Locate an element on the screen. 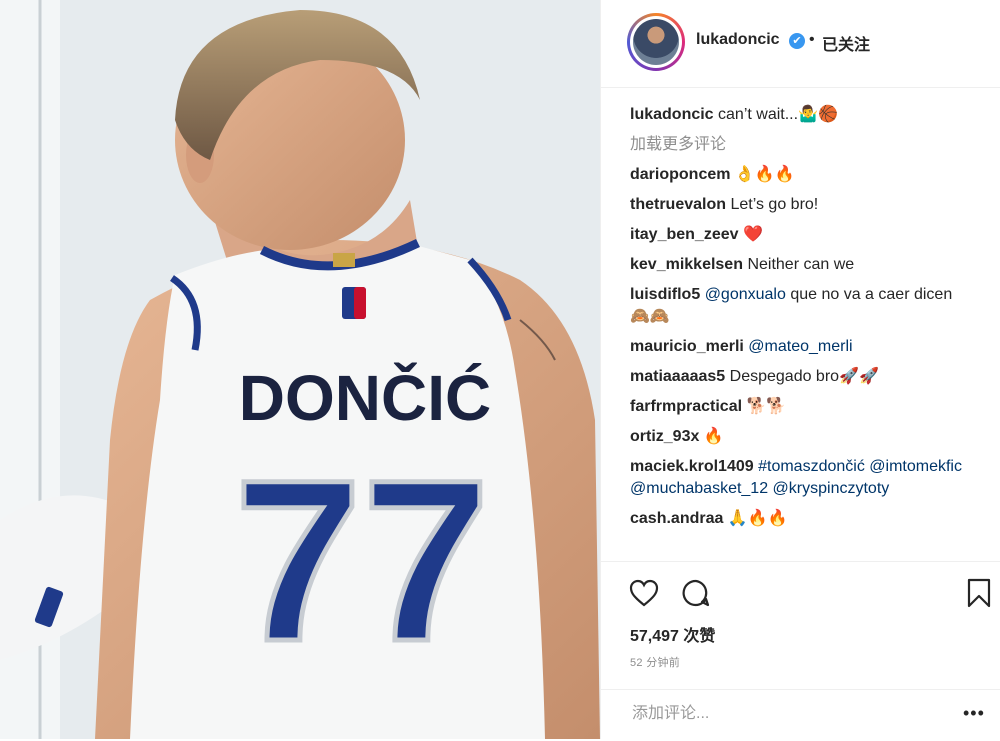  avatar is located at coordinates (656, 42).